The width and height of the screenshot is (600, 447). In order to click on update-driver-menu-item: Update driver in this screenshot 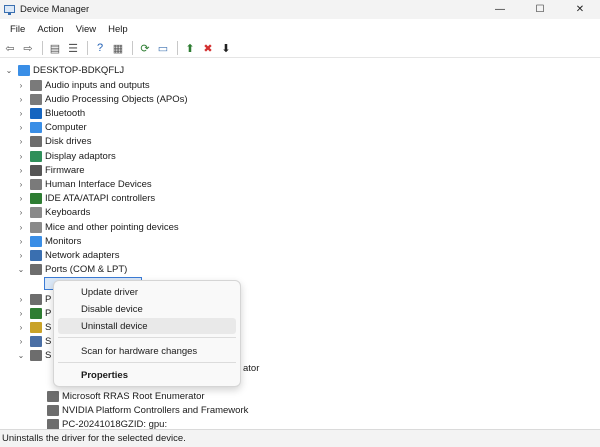, I will do `click(147, 292)`.